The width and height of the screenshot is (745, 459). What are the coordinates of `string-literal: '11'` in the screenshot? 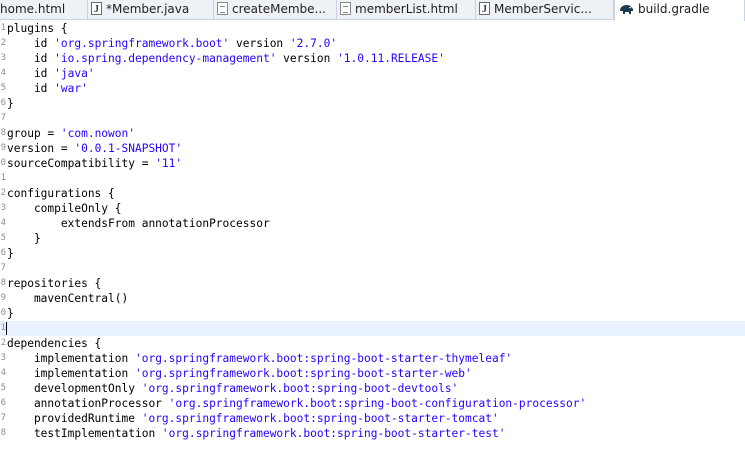 It's located at (169, 163).